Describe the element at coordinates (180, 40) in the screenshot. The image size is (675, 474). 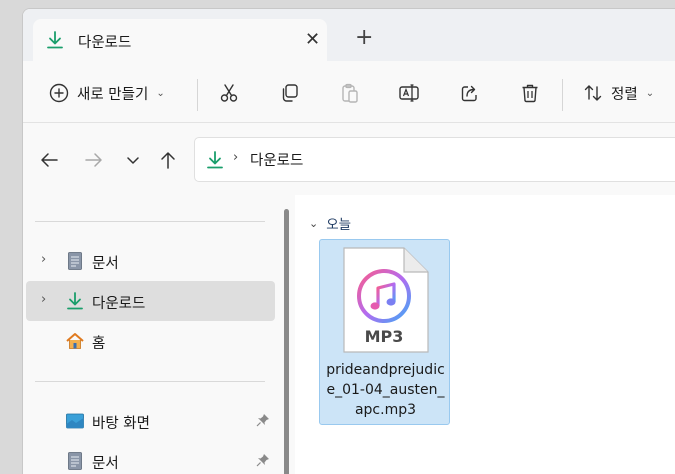
I see `tab-downloads: 다운로드 ✕` at that location.